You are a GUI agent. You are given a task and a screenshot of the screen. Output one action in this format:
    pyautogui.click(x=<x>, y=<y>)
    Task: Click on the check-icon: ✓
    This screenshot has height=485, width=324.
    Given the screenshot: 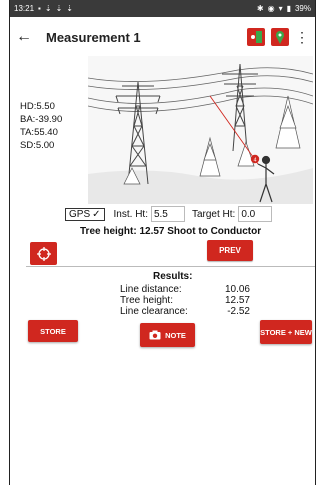 What is the action you would take?
    pyautogui.click(x=96, y=214)
    